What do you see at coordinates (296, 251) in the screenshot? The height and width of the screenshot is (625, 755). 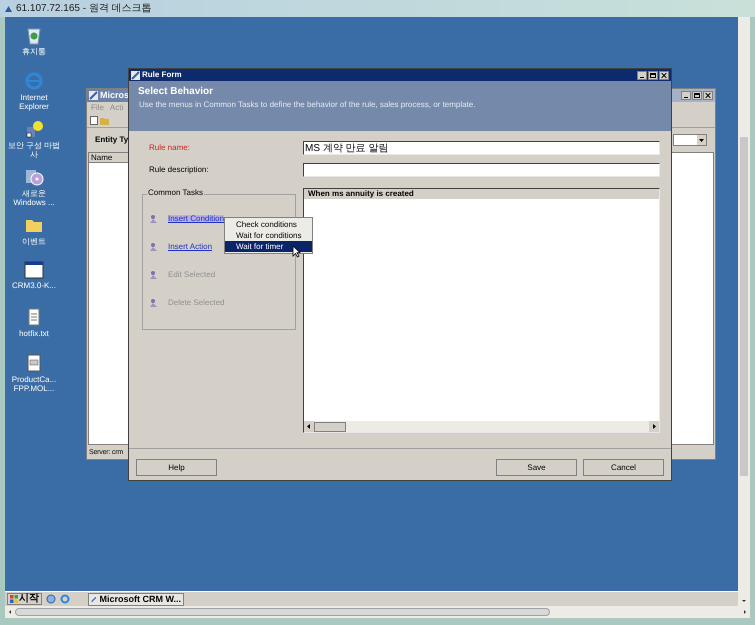 I see `mouse-pointer-icon` at bounding box center [296, 251].